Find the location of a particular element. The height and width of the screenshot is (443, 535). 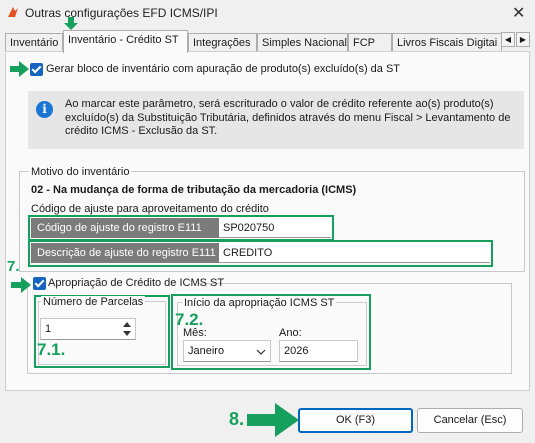

month-select: Janeiro is located at coordinates (227, 351).